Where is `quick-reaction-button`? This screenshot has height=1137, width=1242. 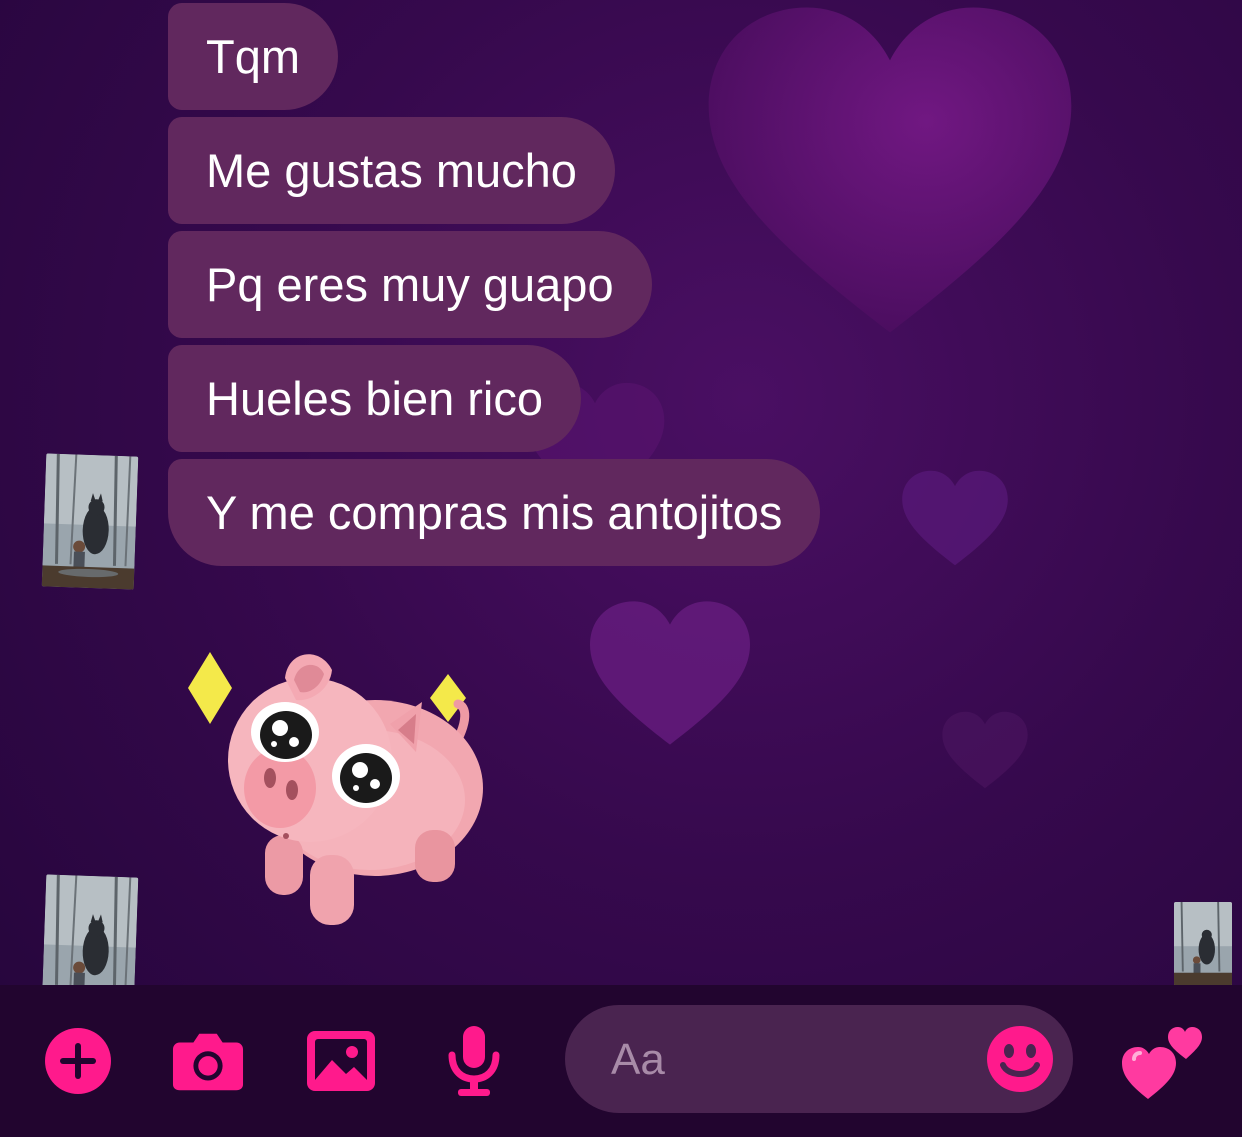 quick-reaction-button is located at coordinates (1163, 1058).